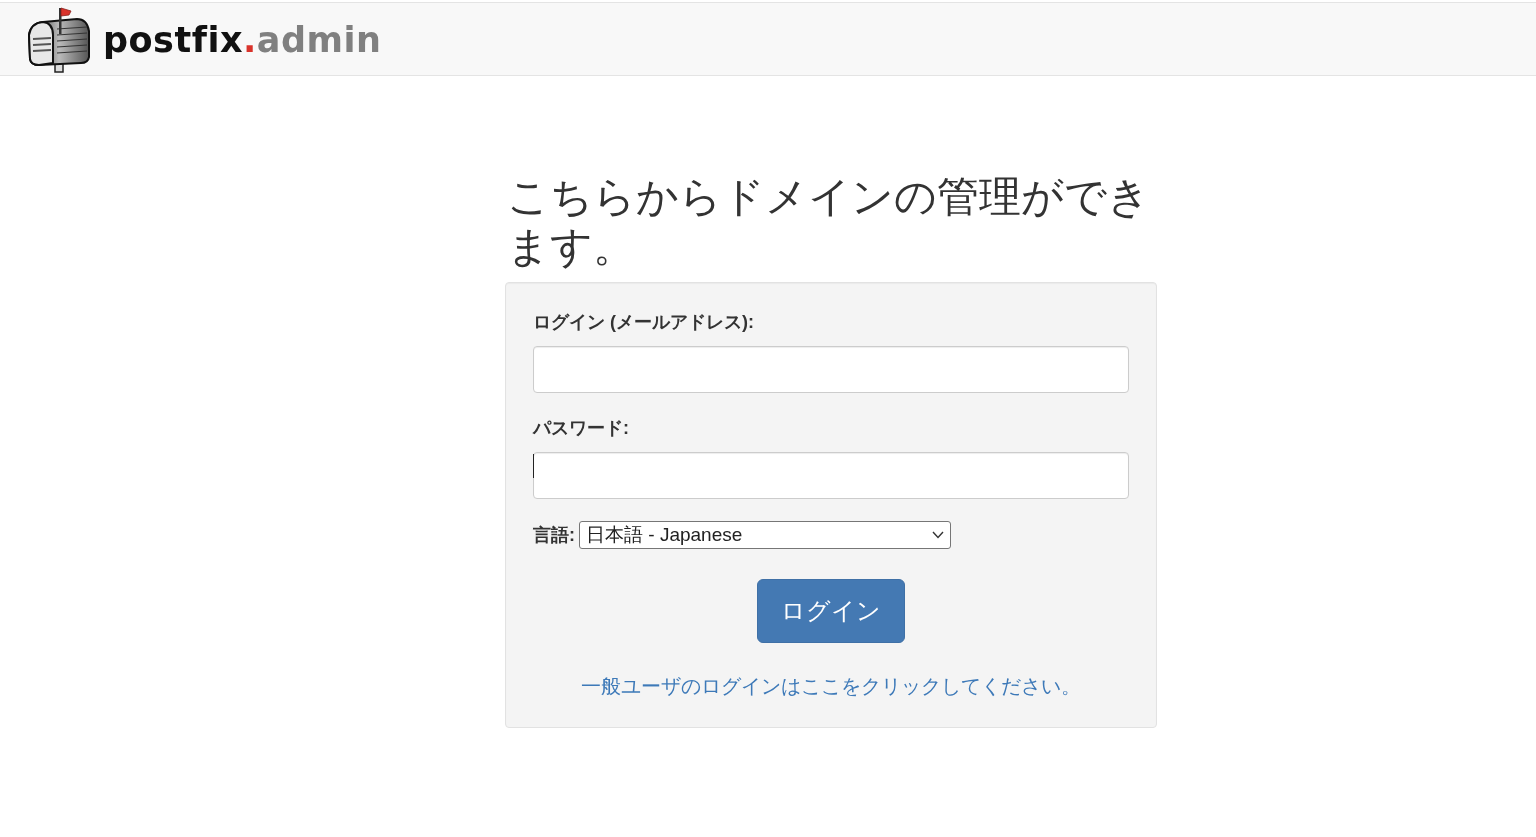 The image size is (1536, 837). I want to click on login-button: ログイン, so click(831, 611).